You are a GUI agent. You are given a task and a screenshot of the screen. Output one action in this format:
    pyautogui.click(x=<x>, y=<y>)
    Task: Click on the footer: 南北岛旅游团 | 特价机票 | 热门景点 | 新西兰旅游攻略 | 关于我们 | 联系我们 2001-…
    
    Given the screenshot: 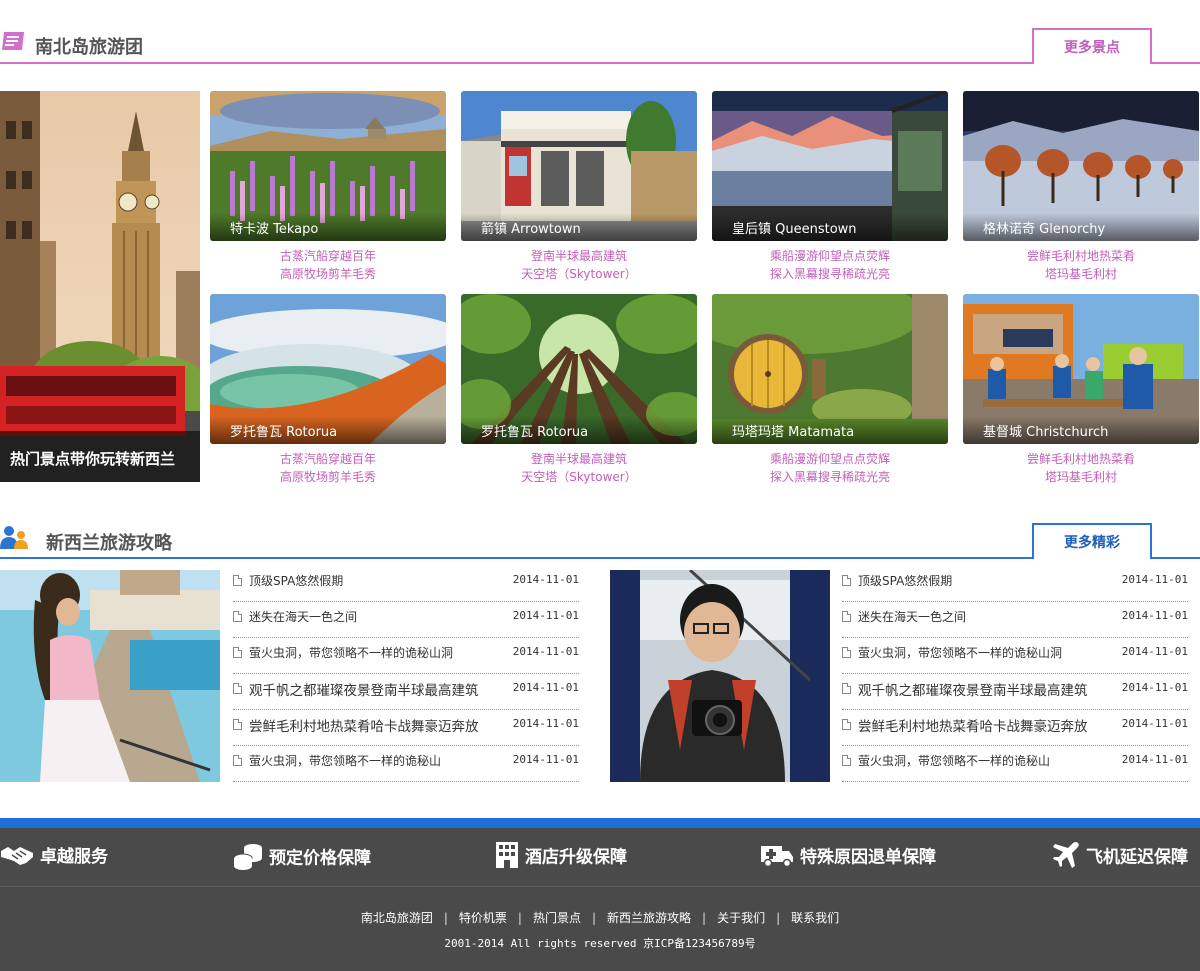 What is the action you would take?
    pyautogui.click(x=600, y=928)
    